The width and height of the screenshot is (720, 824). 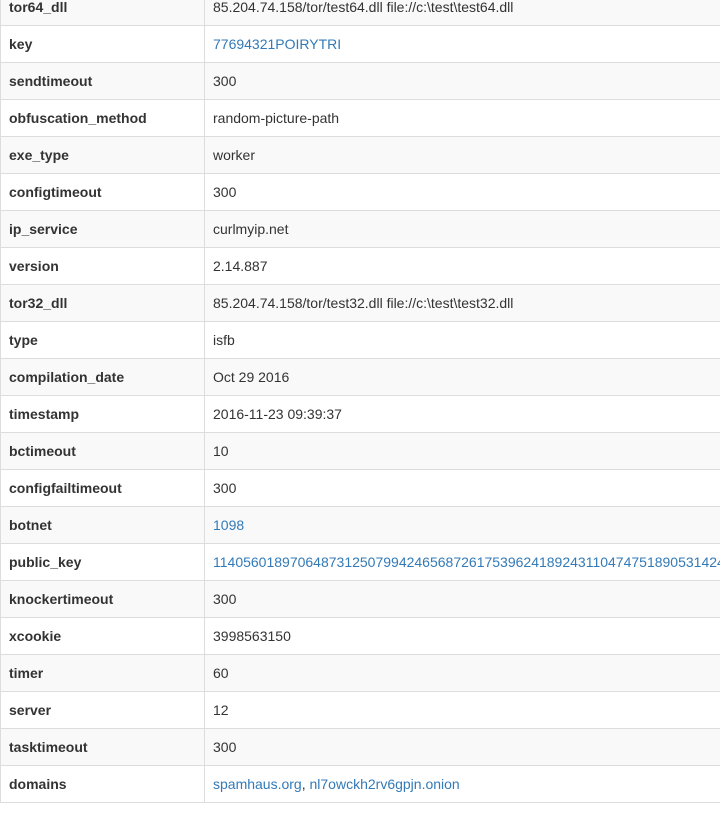 What do you see at coordinates (102, 44) in the screenshot?
I see `row-key: key` at bounding box center [102, 44].